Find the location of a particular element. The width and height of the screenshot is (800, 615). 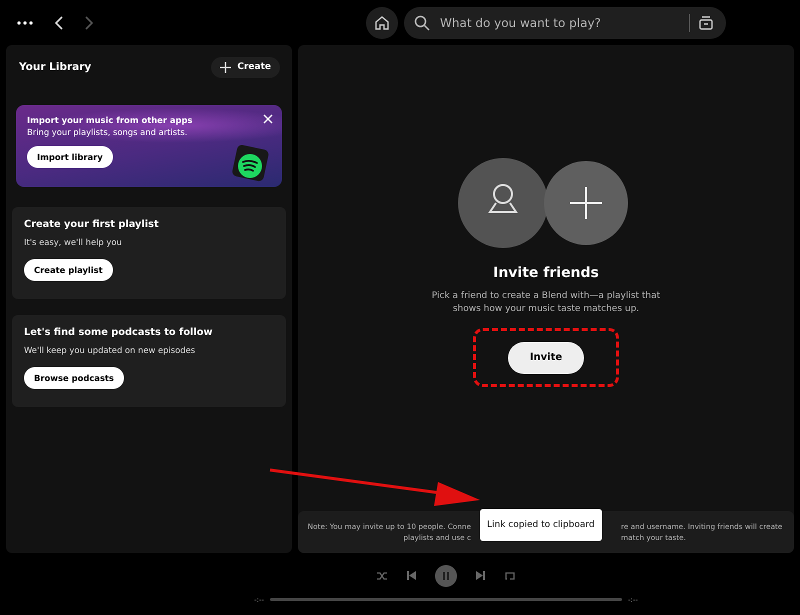

card-button: Browse podcasts is located at coordinates (74, 378).